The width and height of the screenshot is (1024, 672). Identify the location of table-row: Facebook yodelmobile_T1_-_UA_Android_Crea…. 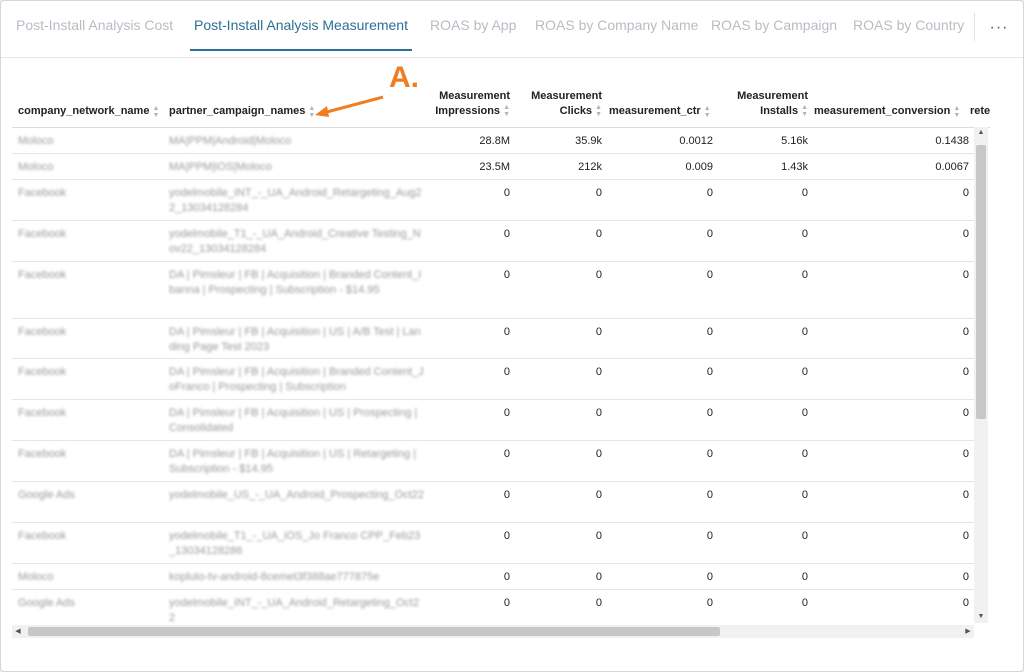
(493, 241).